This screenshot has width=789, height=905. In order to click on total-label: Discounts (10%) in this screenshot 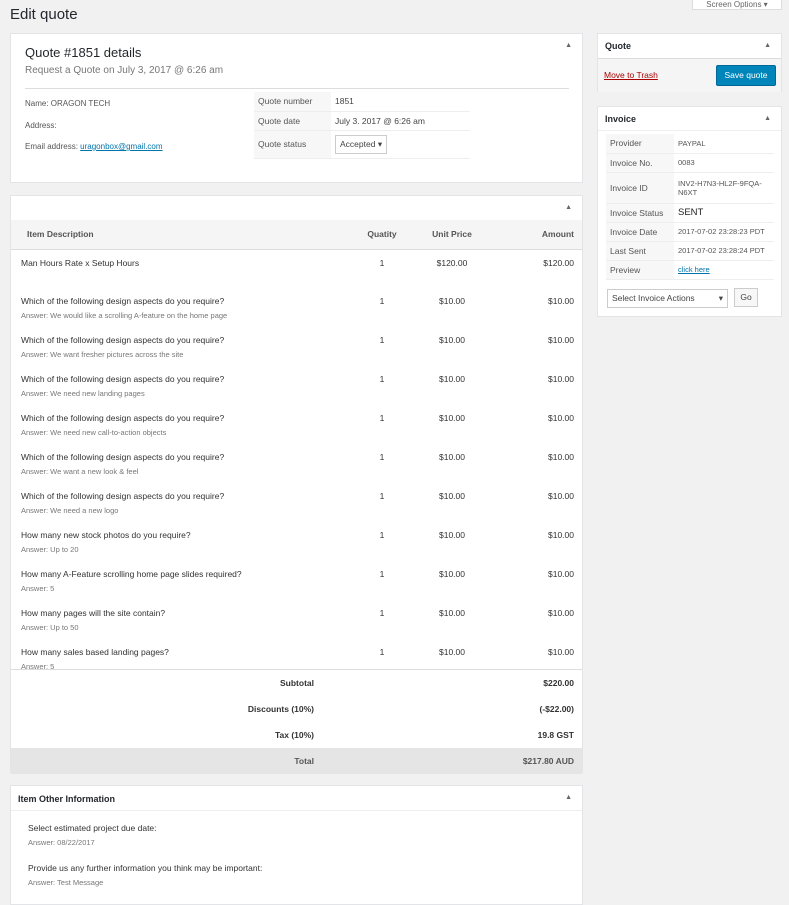, I will do `click(280, 708)`.